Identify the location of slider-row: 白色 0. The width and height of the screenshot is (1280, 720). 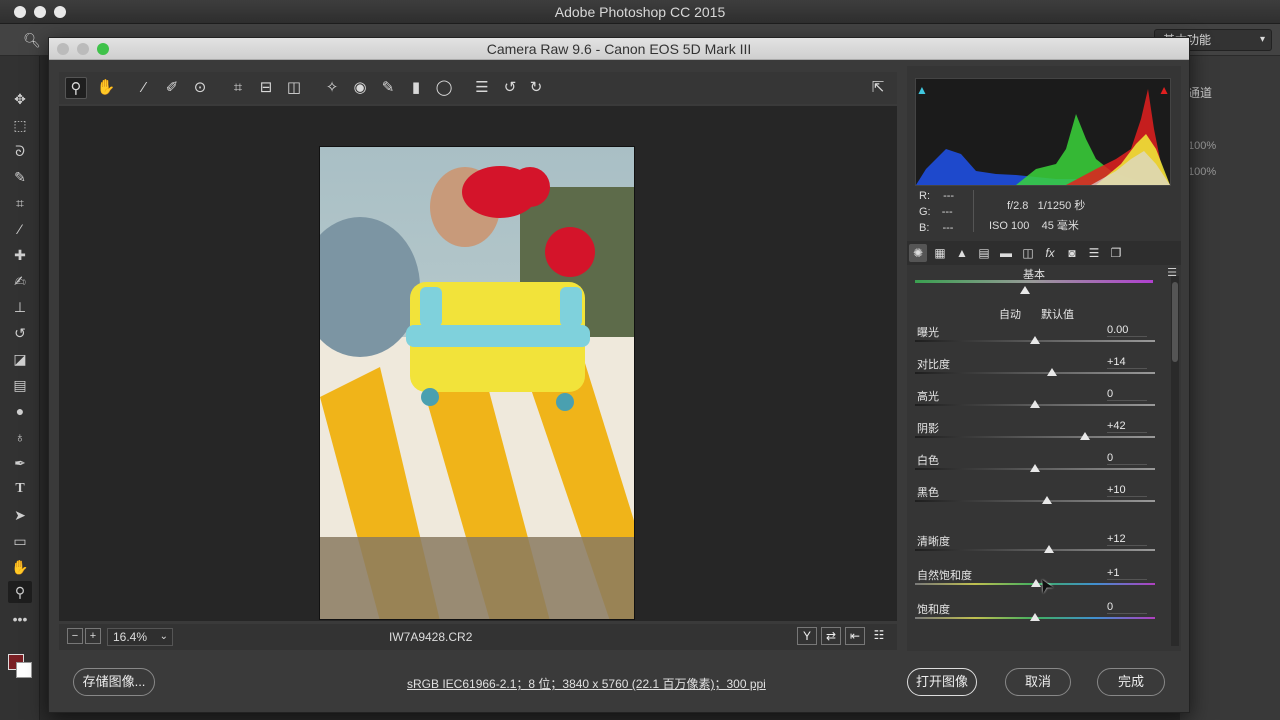
(1035, 467).